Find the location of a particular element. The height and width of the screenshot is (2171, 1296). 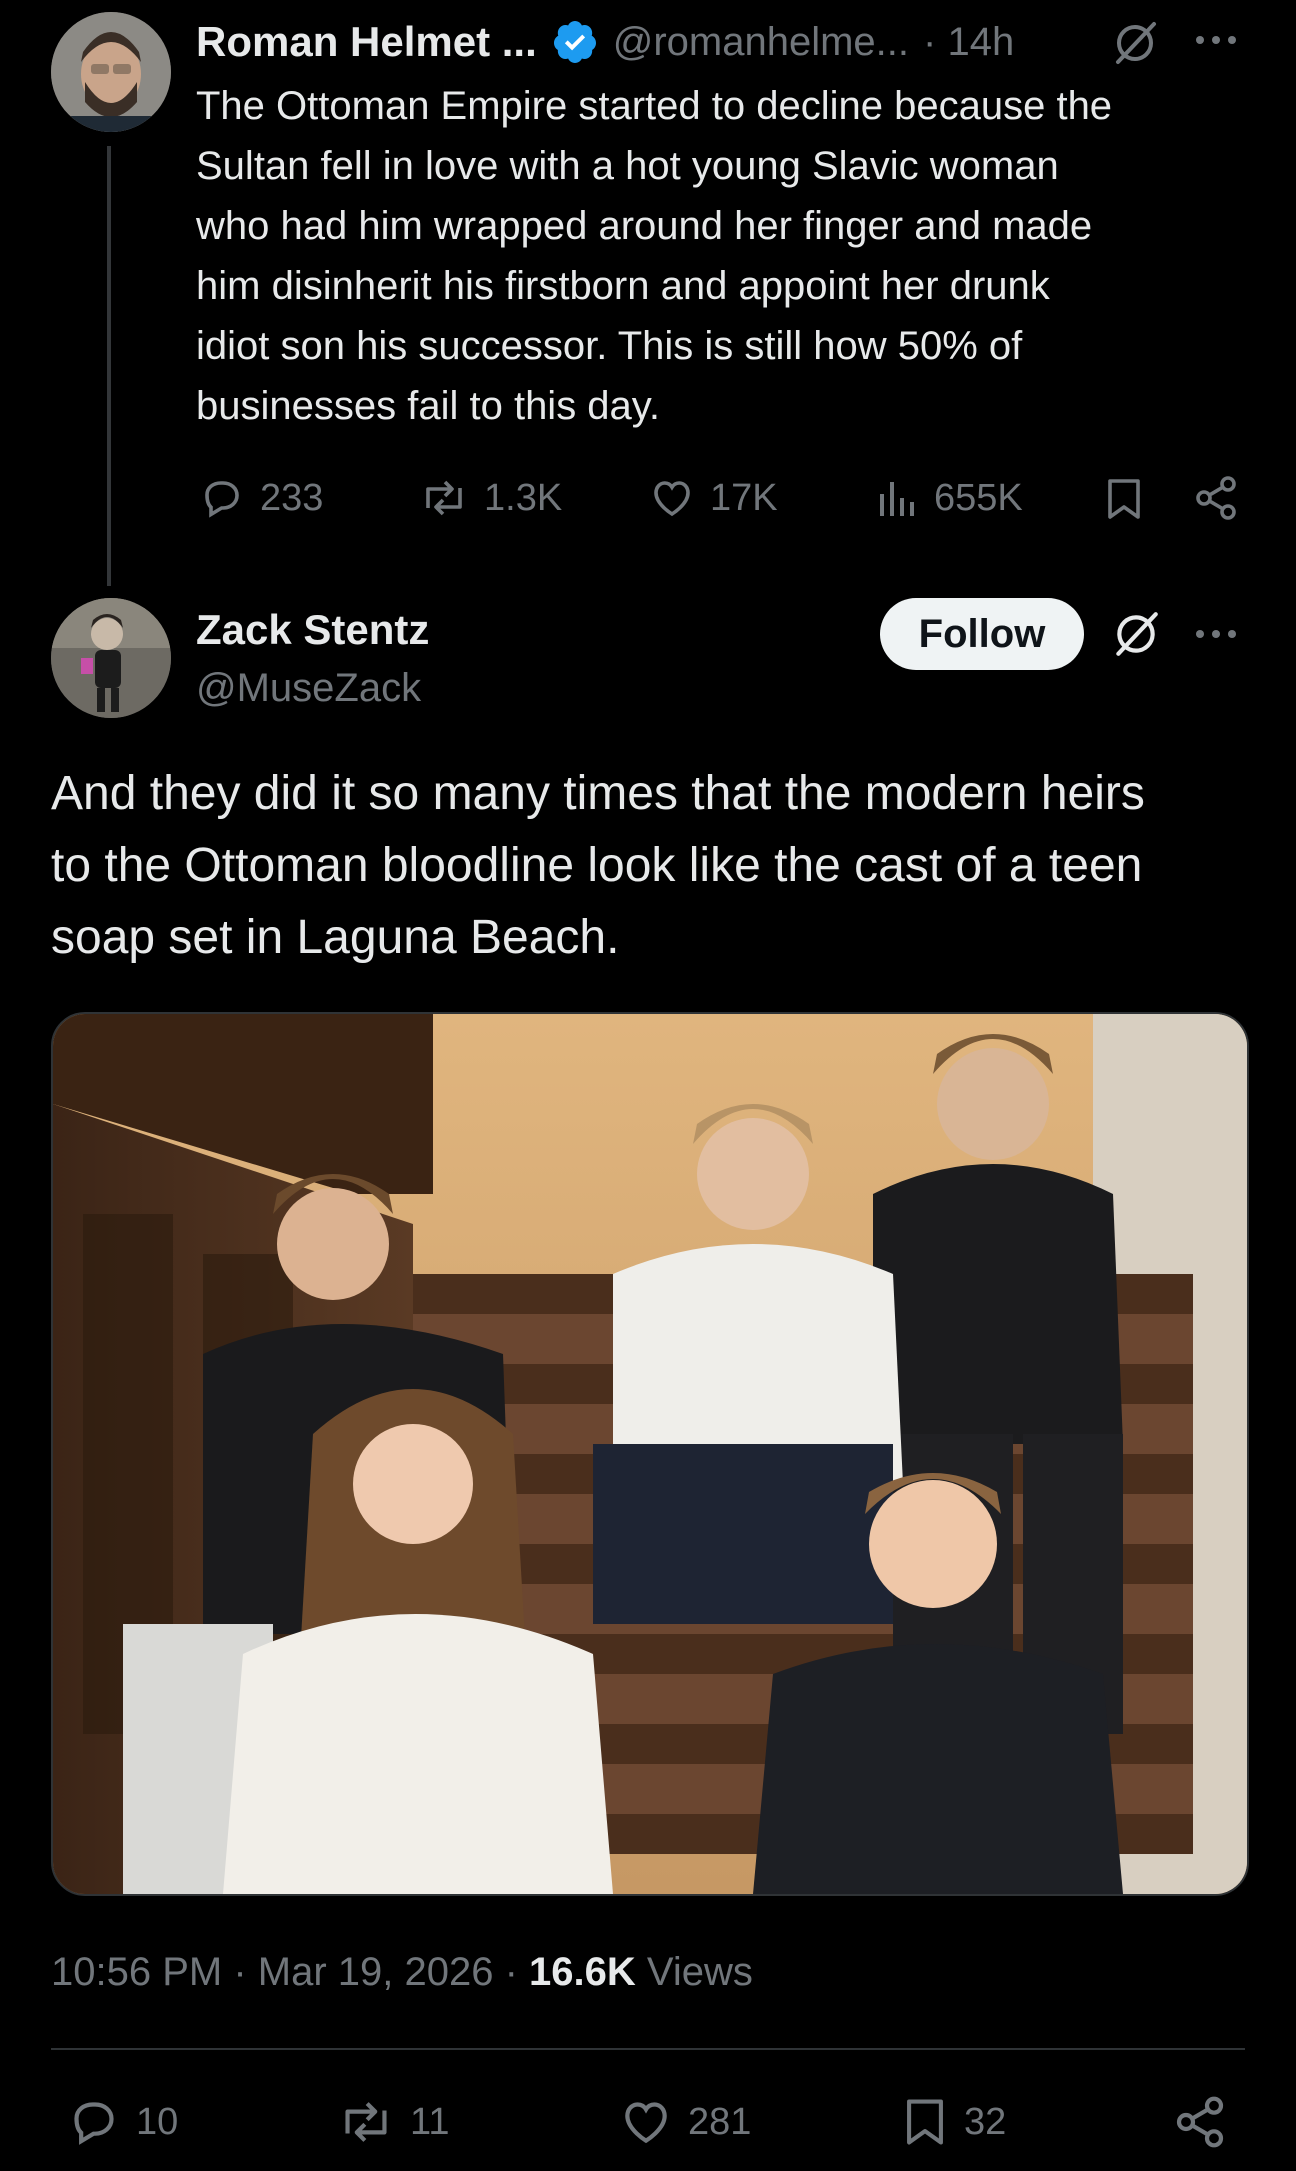

repost-count: 11 is located at coordinates (430, 2121).